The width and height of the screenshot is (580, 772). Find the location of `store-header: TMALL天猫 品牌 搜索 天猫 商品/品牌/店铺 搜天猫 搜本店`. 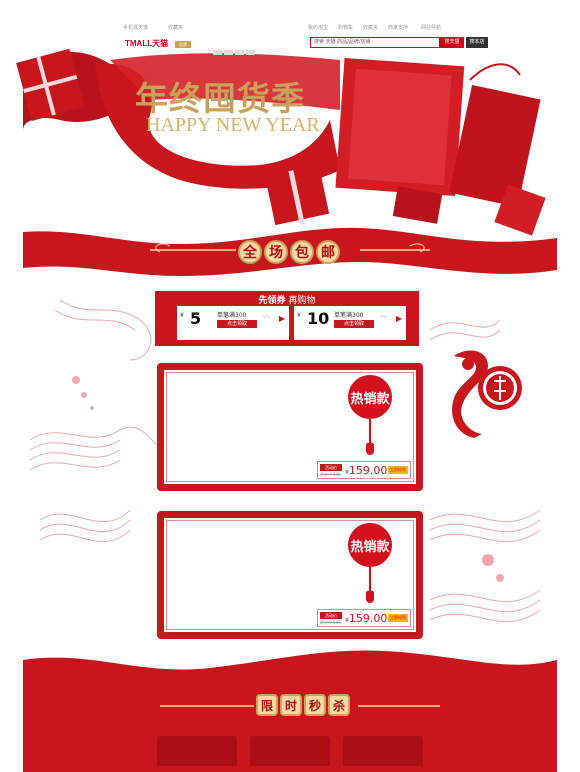

store-header: TMALL天猫 品牌 搜索 天猫 商品/品牌/店铺 搜天猫 搜本店 is located at coordinates (290, 44).